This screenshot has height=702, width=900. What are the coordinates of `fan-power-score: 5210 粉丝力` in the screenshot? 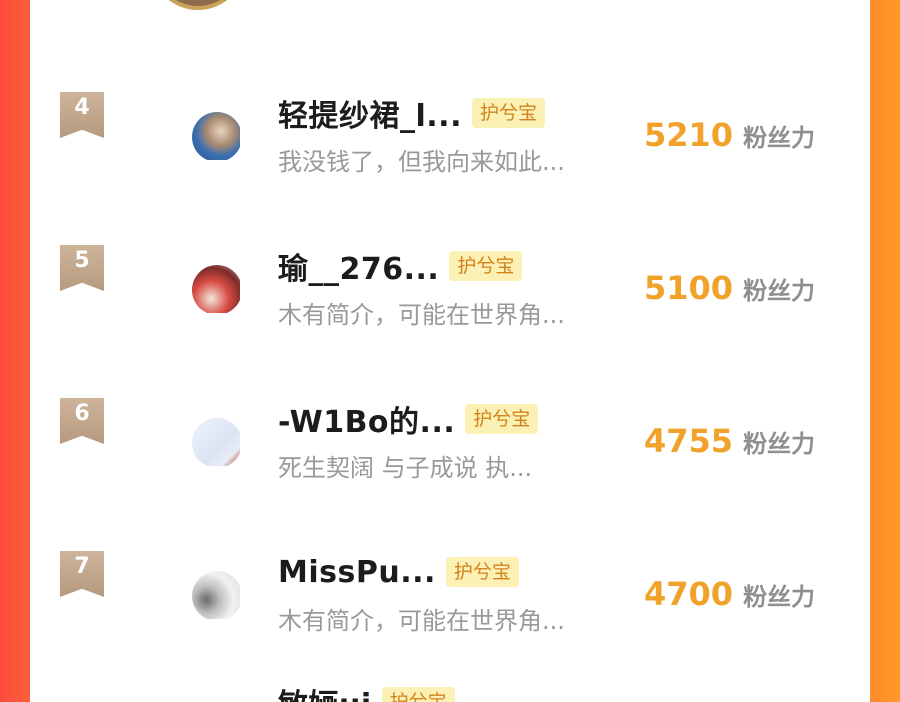 It's located at (729, 135).